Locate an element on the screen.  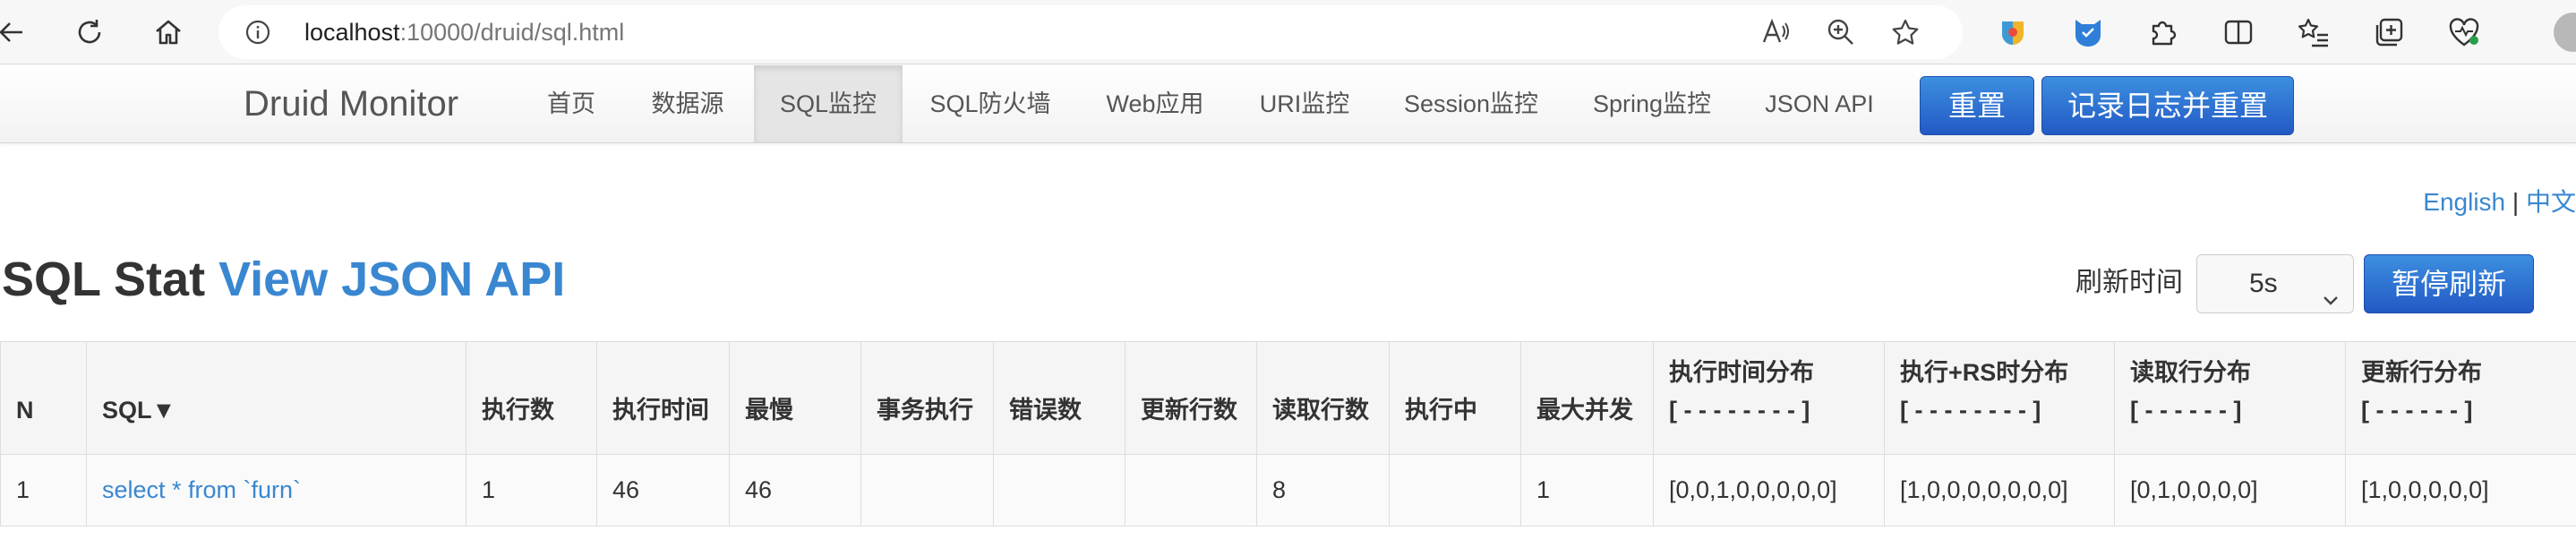
cell-txn-exec is located at coordinates (927, 491).